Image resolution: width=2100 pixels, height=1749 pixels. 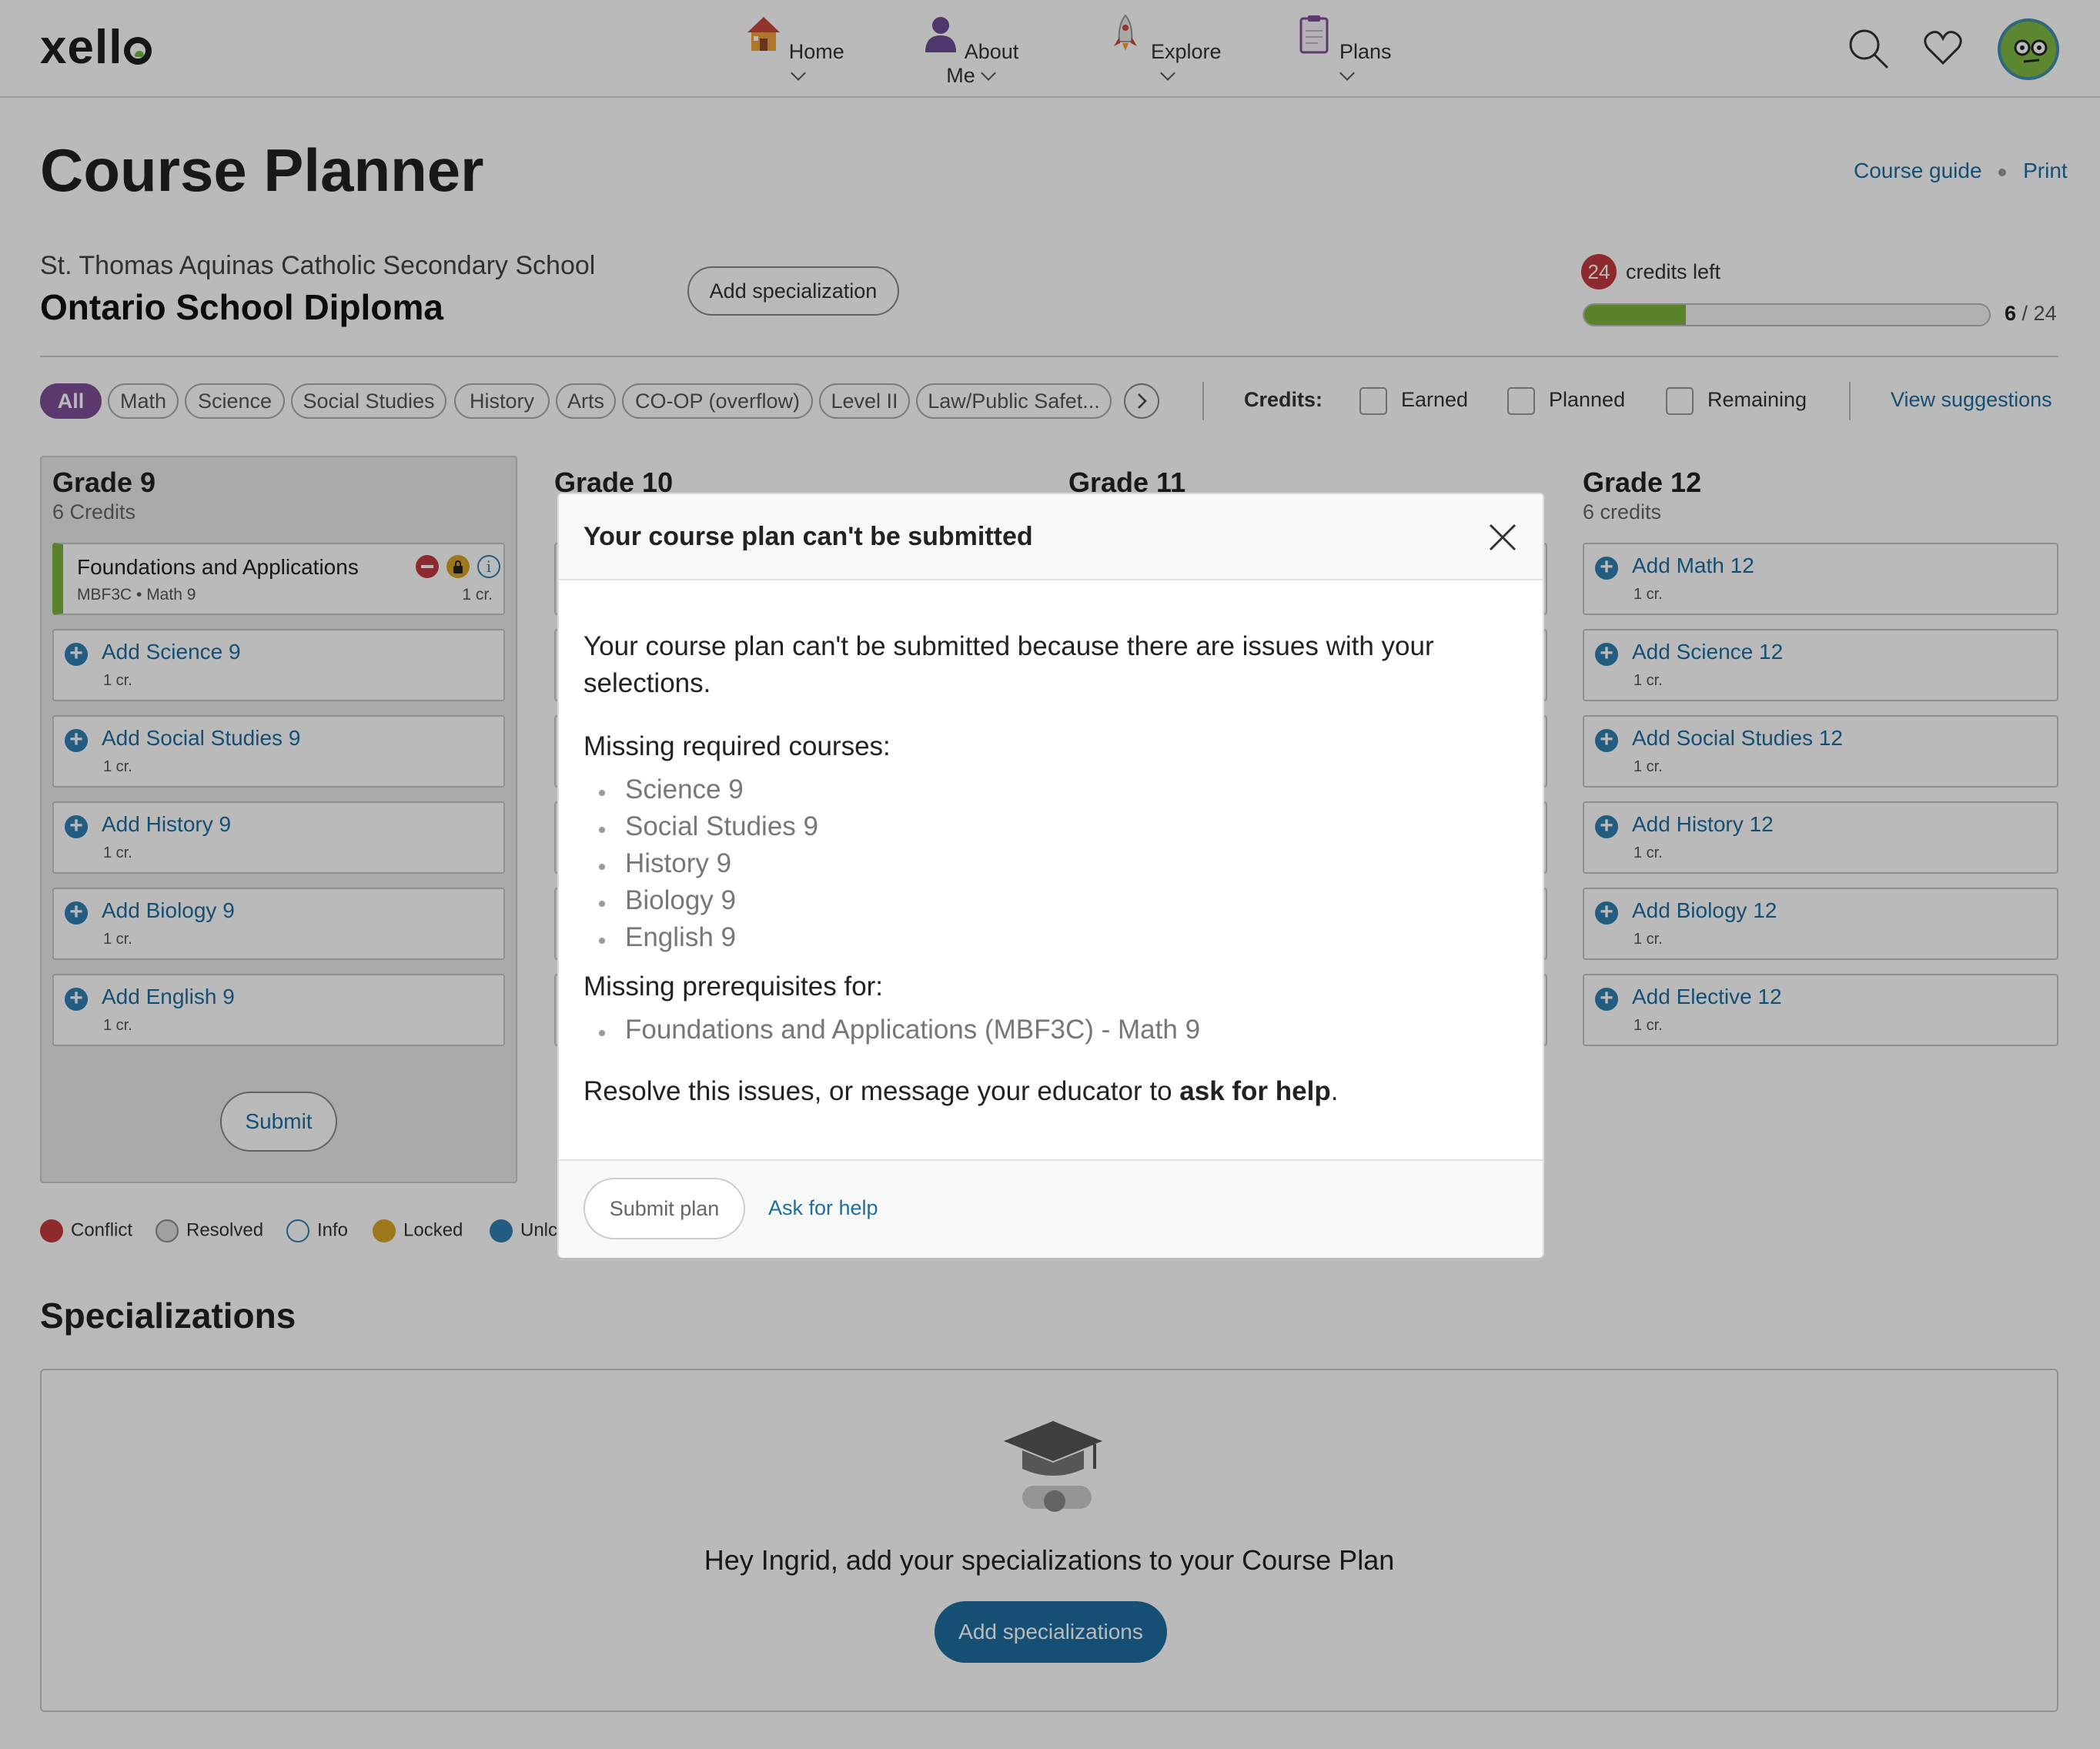 I want to click on modal-header: Your course plan can't be submitted, so click(x=1051, y=537).